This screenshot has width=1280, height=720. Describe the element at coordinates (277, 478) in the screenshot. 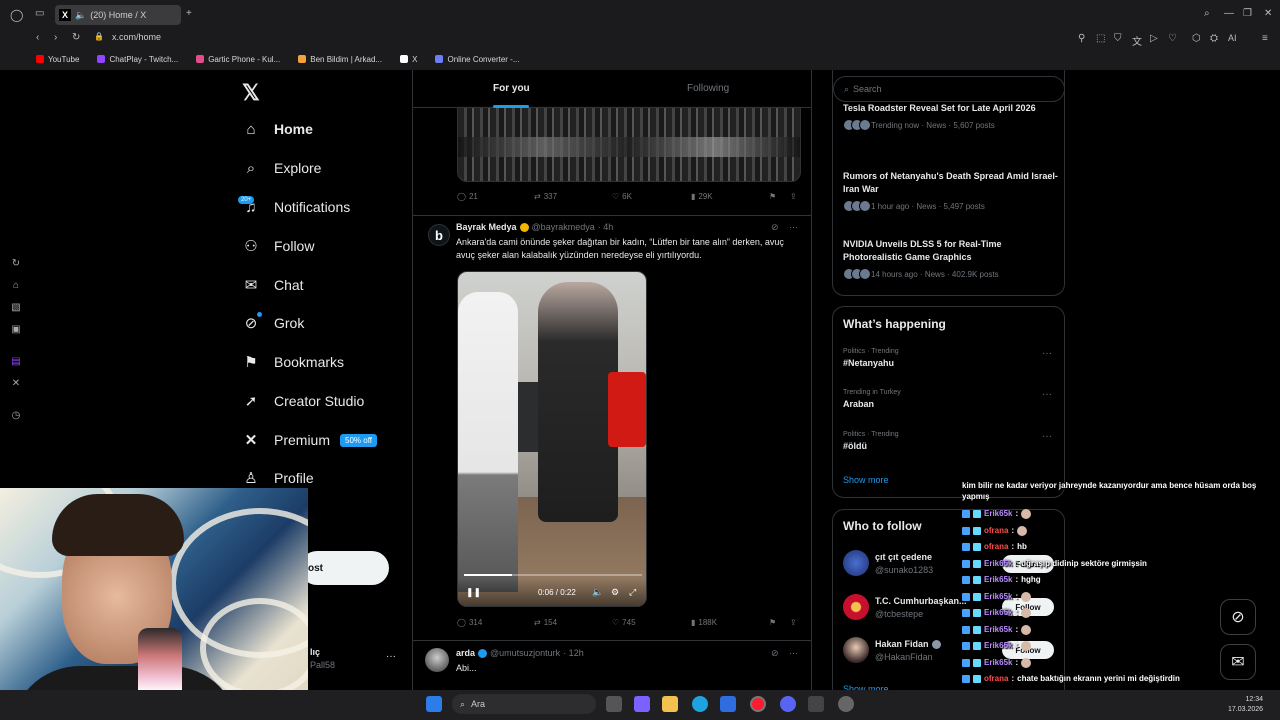

I see `nav-profile: ♙ Profile` at that location.